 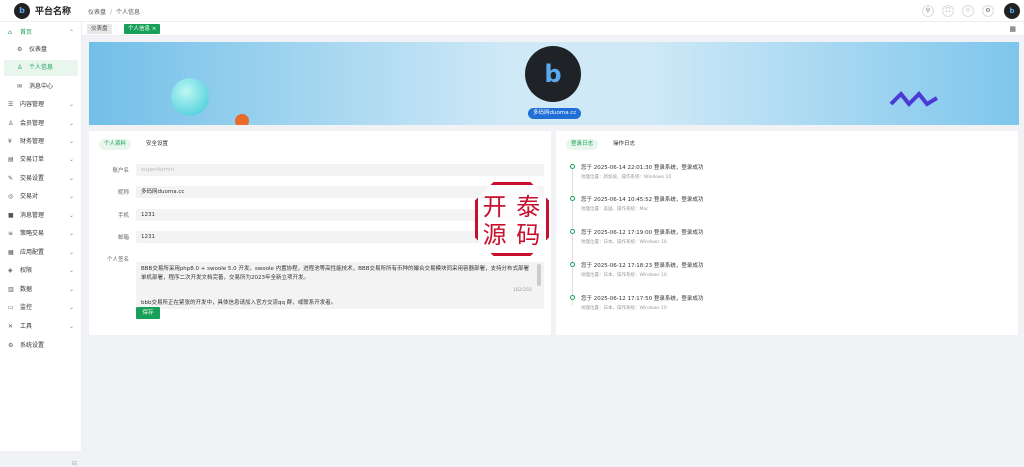 What do you see at coordinates (74, 463) in the screenshot?
I see `collapse-sidebar-icon: ⊟` at bounding box center [74, 463].